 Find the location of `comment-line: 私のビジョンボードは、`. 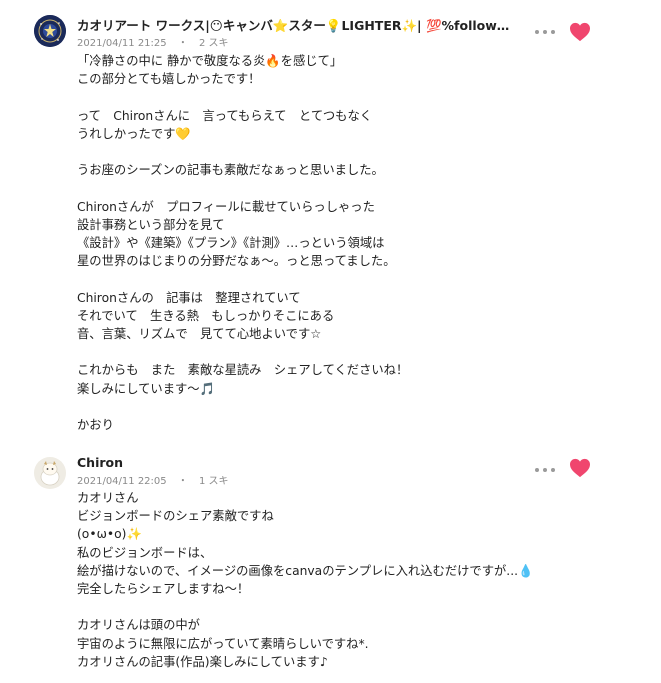

comment-line: 私のビジョンボードは、 is located at coordinates (145, 552).